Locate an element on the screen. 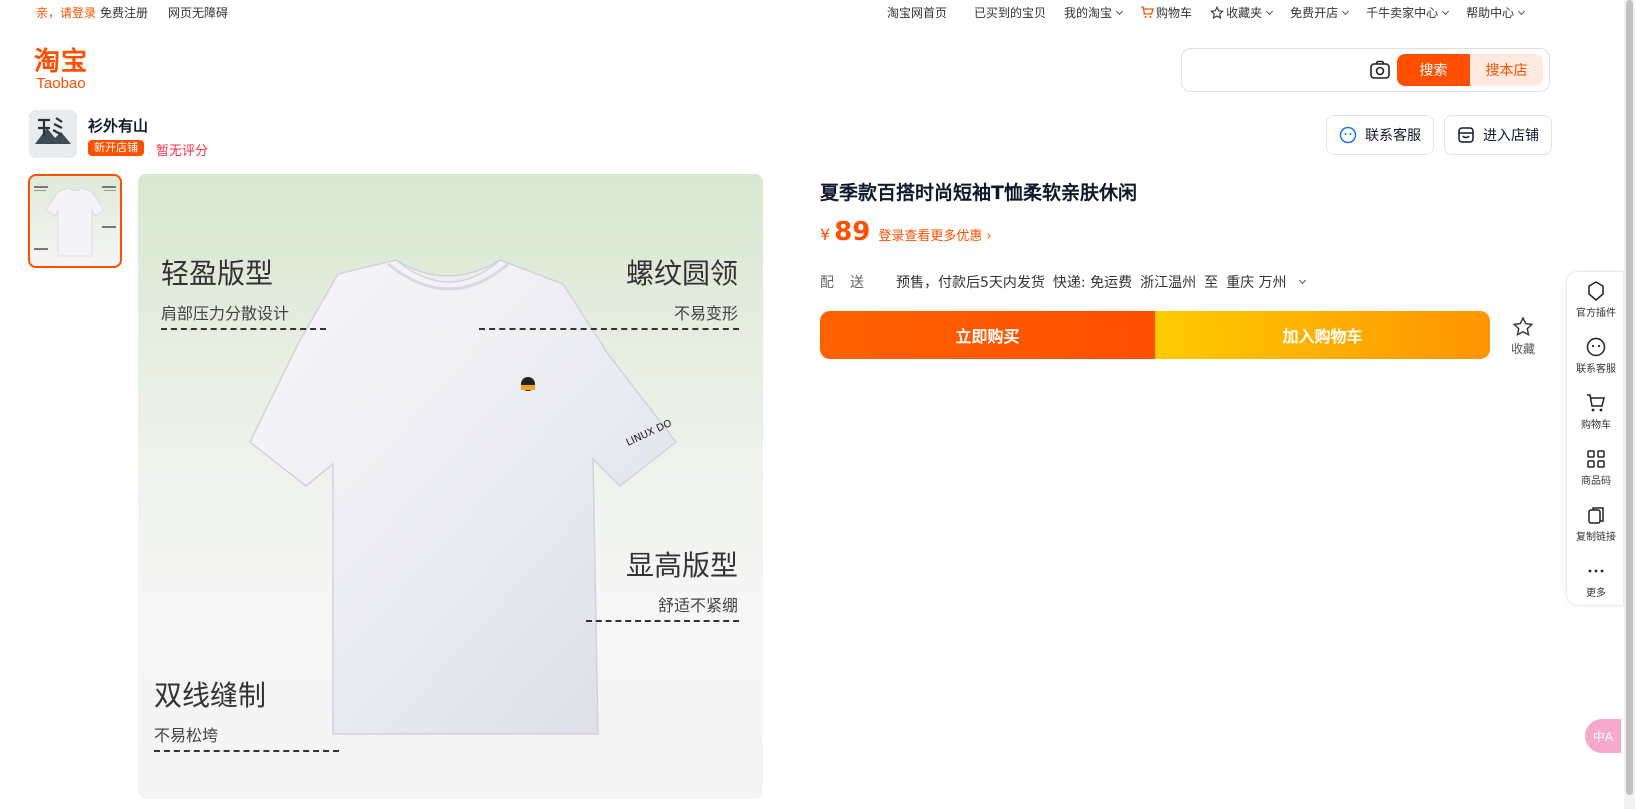 This screenshot has height=809, width=1635. feature-title: 显高版型 is located at coordinates (681, 565).